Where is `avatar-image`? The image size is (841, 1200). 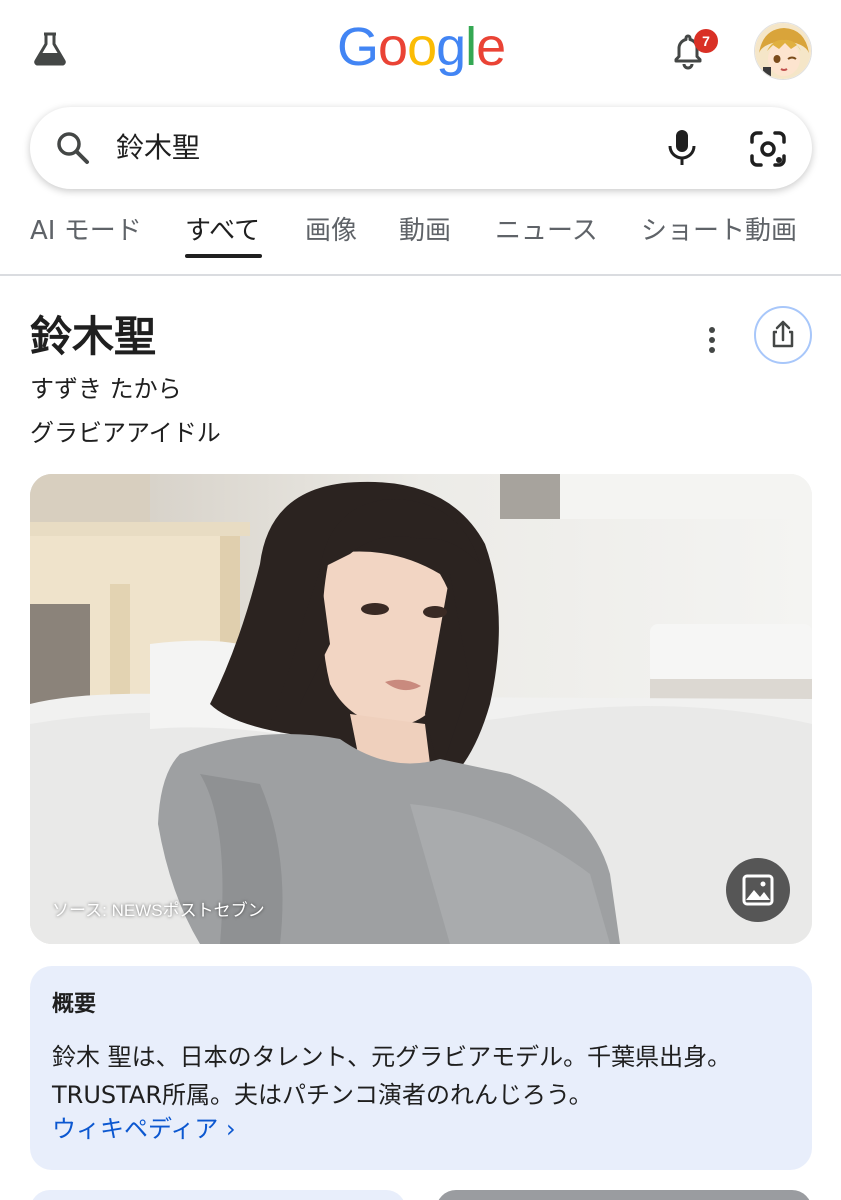
avatar-image is located at coordinates (783, 51).